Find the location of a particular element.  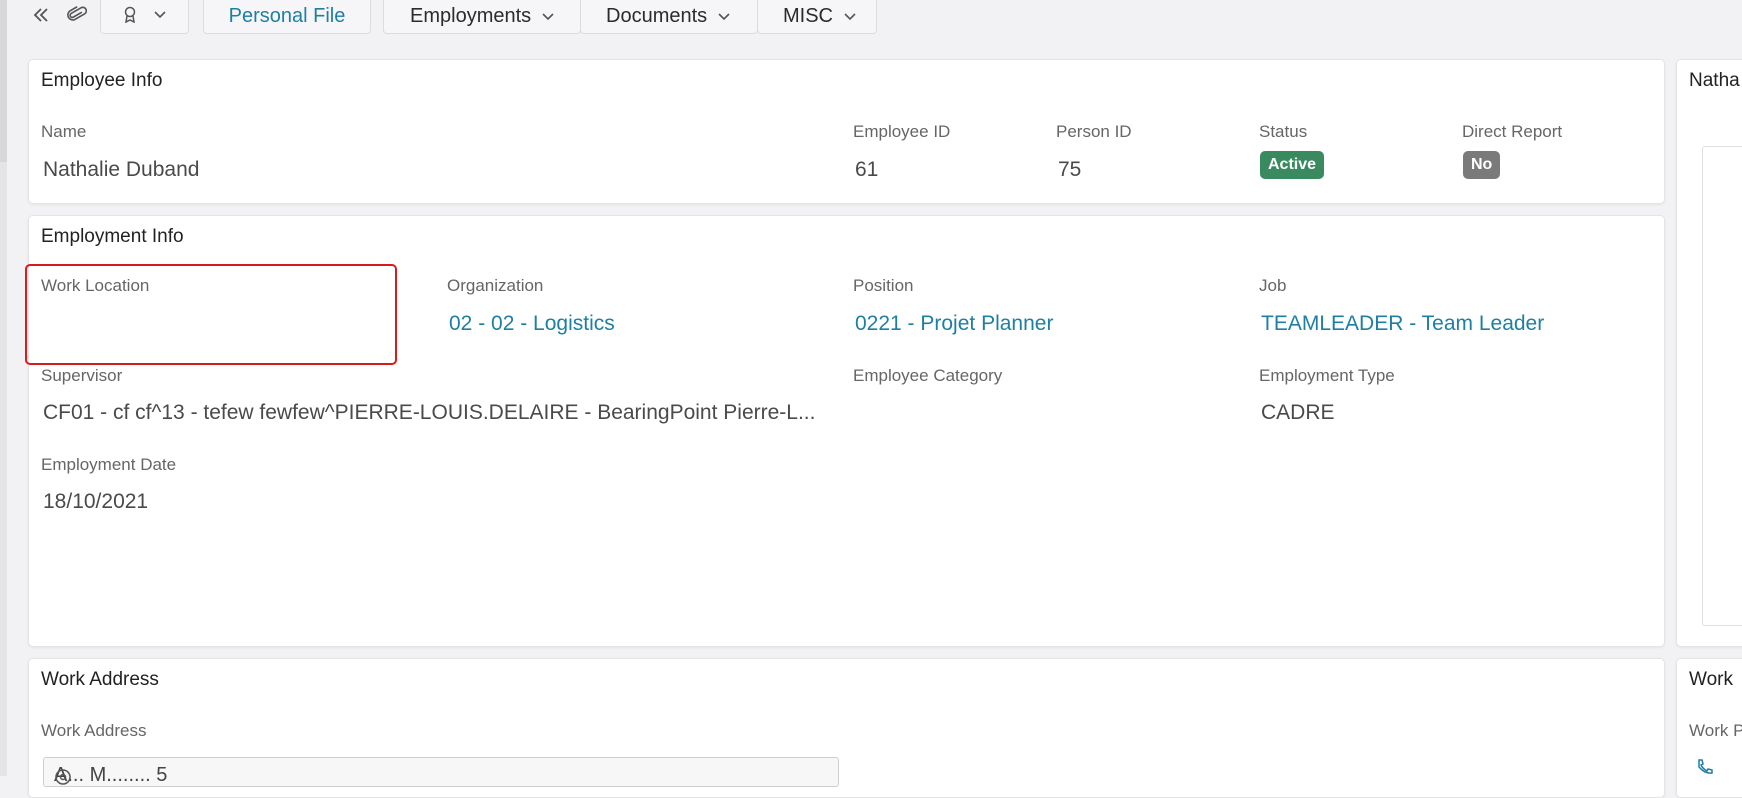

tab-personal-file: Personal File is located at coordinates (287, 17).